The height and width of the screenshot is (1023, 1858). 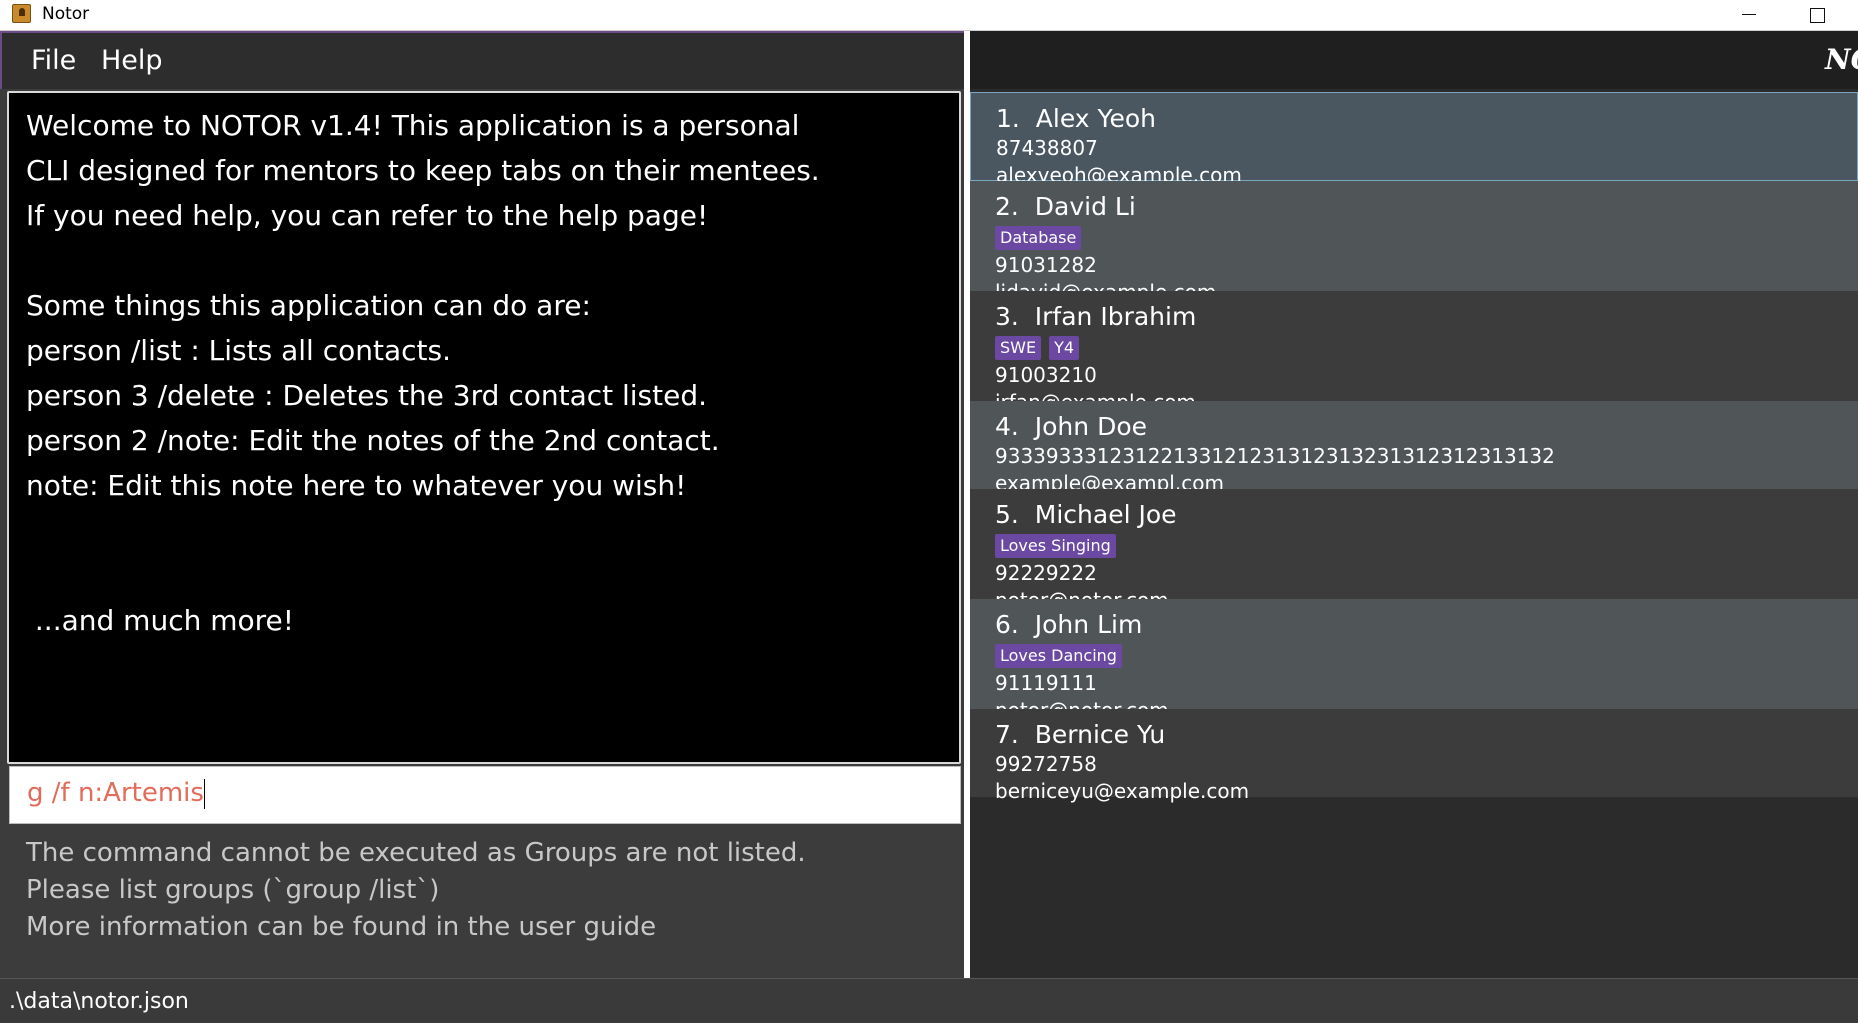 What do you see at coordinates (1007, 316) in the screenshot?
I see `person-index: 3.` at bounding box center [1007, 316].